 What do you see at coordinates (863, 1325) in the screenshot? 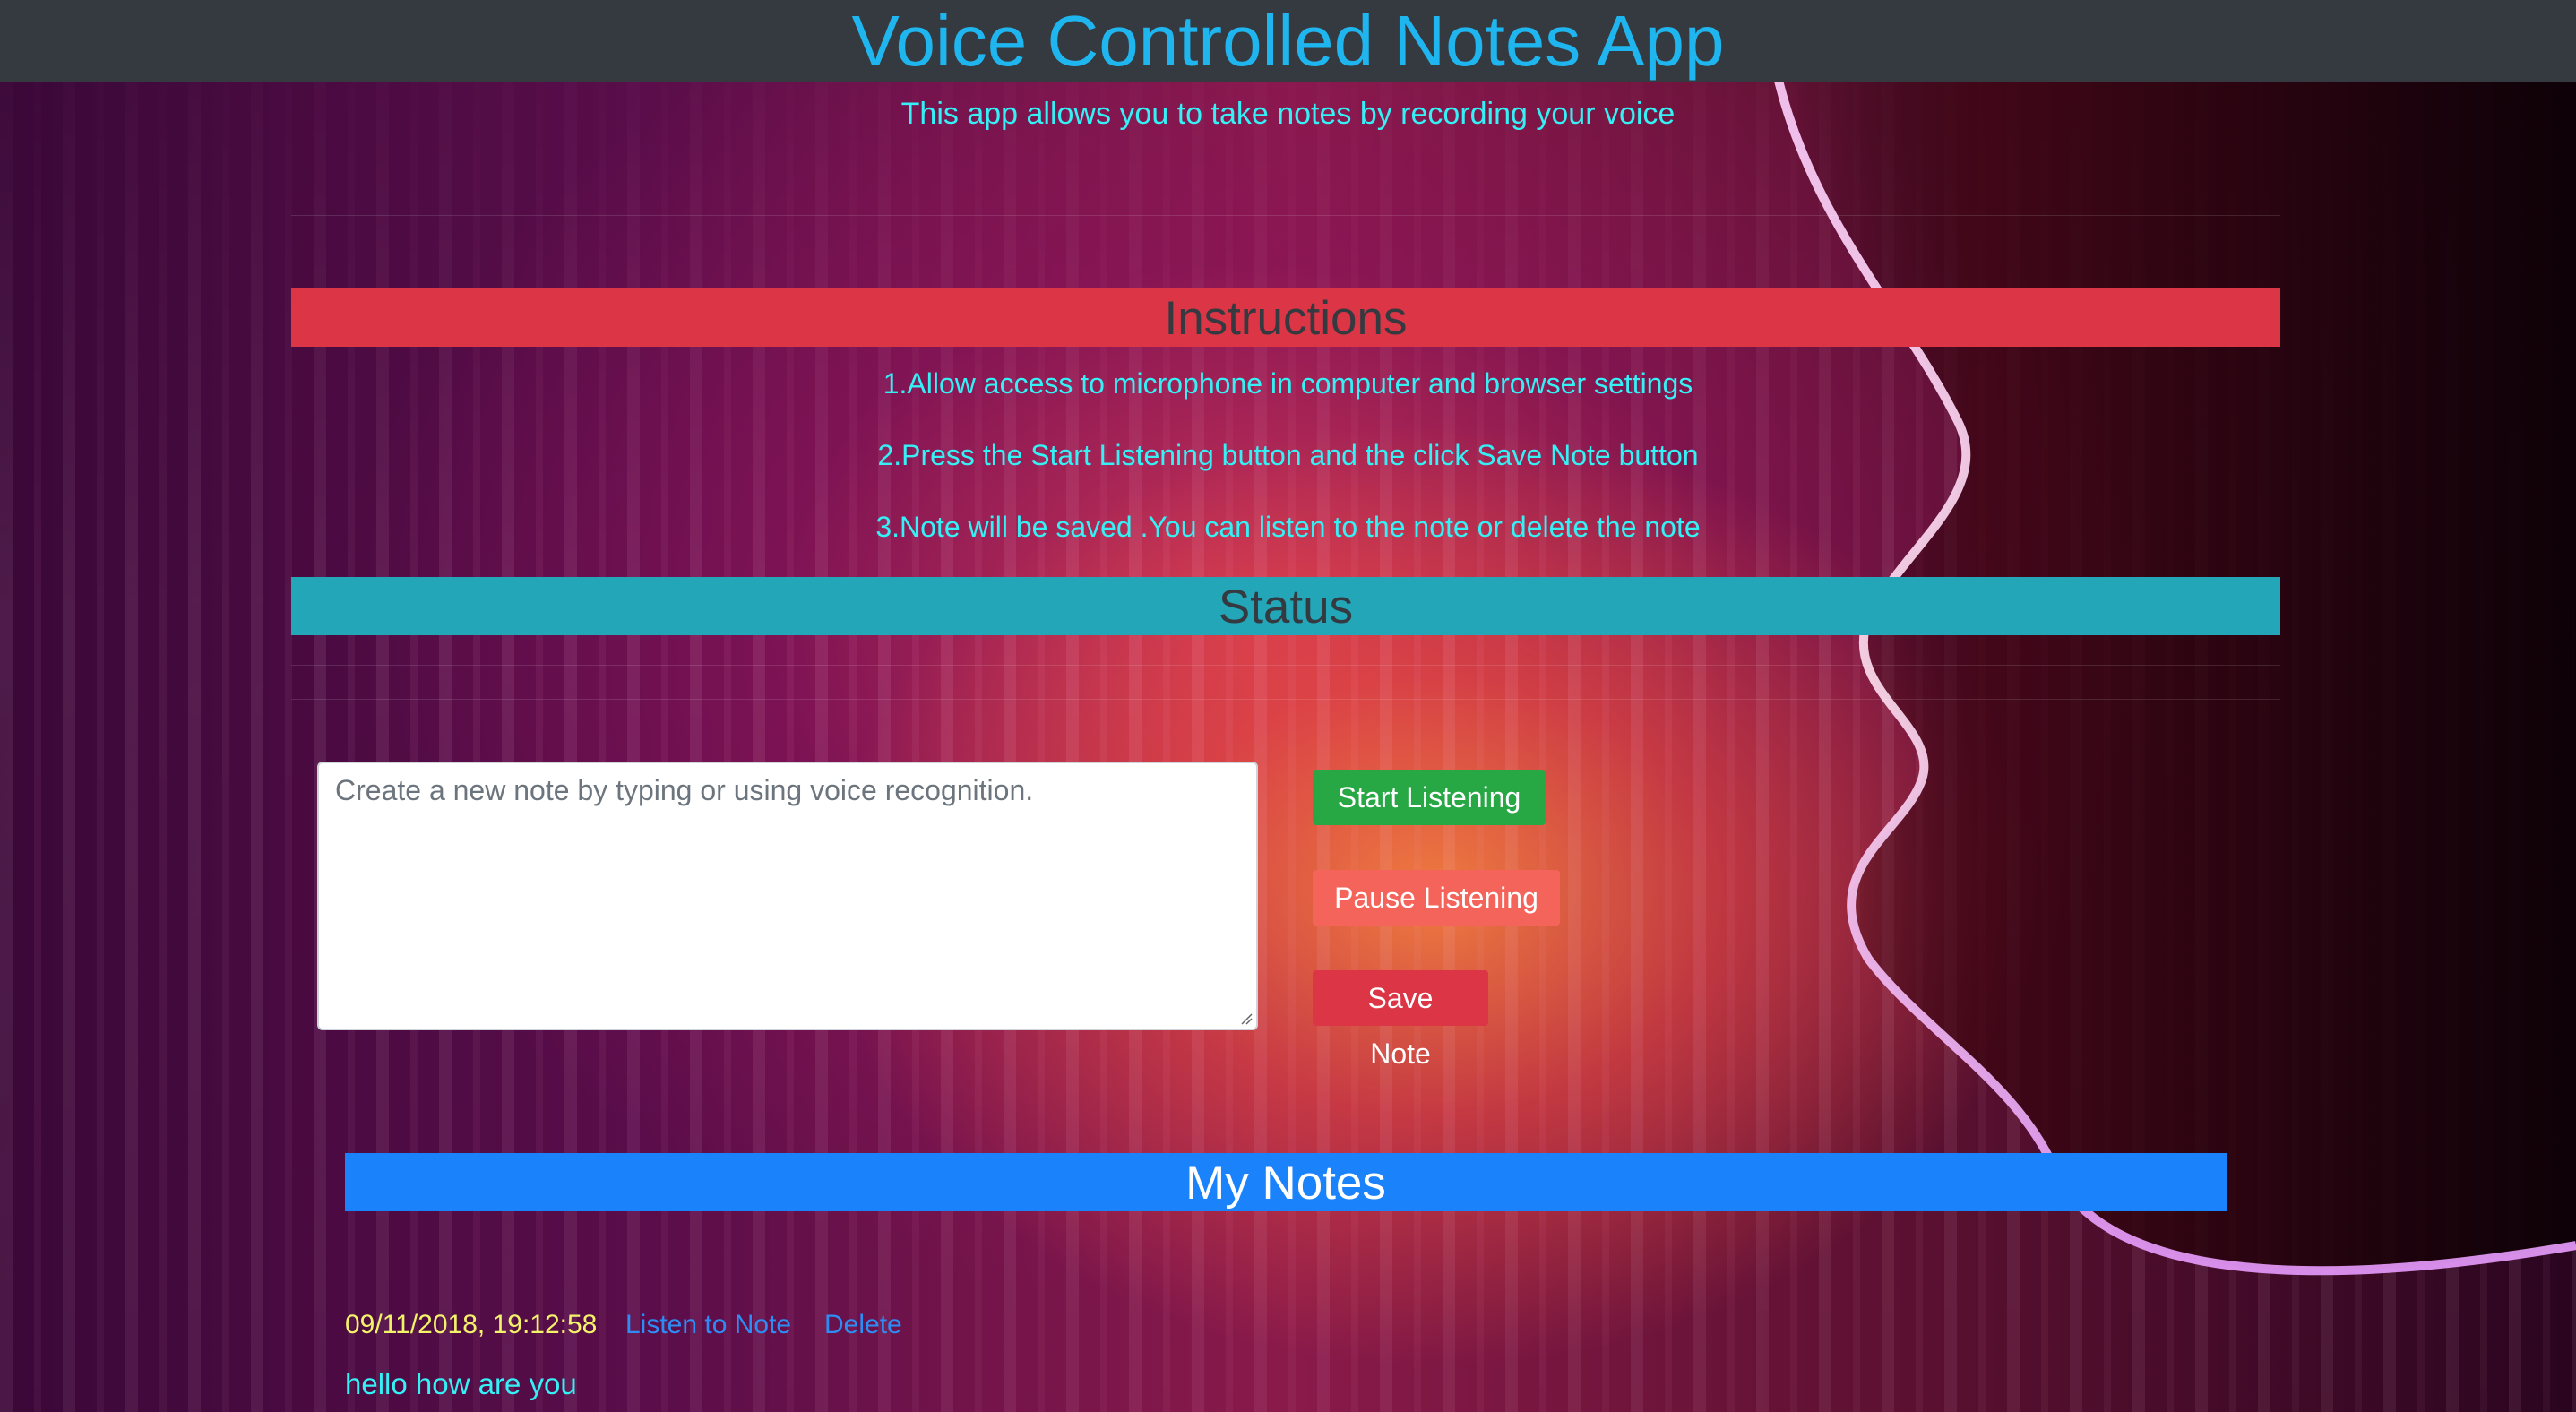
I see `delete-note-link: Delete` at bounding box center [863, 1325].